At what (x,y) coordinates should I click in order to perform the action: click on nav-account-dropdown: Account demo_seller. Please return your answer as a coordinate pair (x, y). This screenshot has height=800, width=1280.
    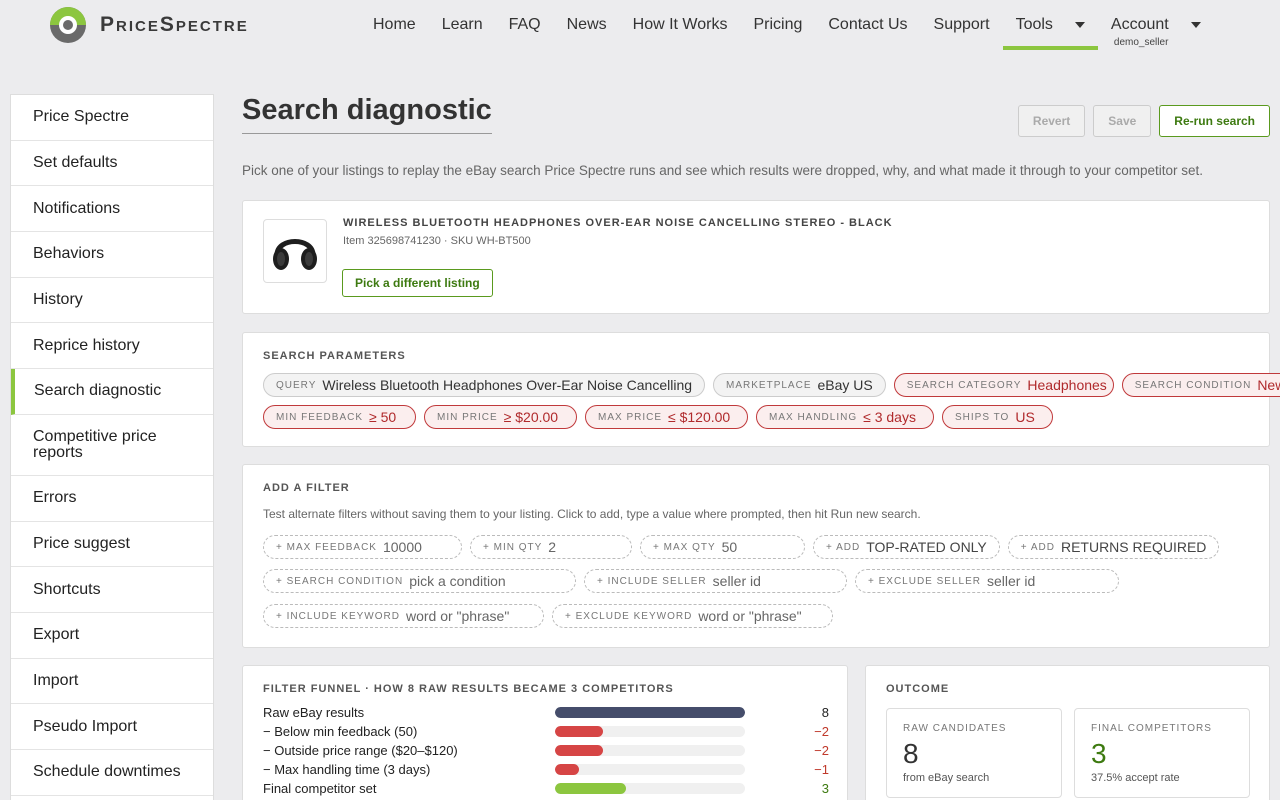
    Looking at the image, I should click on (1156, 25).